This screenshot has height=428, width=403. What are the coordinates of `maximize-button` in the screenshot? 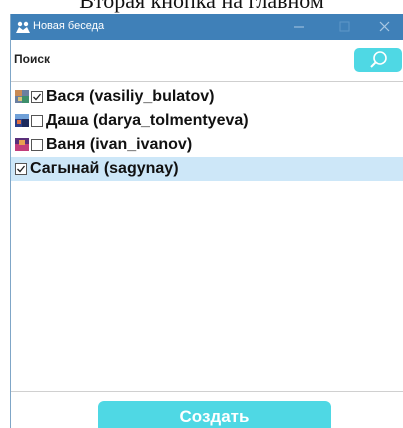 It's located at (345, 27).